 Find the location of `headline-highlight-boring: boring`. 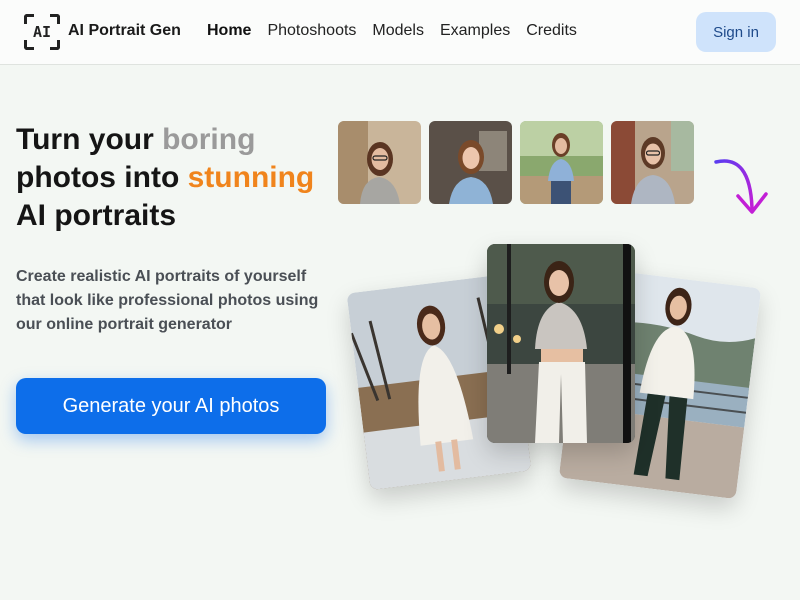

headline-highlight-boring: boring is located at coordinates (209, 139).